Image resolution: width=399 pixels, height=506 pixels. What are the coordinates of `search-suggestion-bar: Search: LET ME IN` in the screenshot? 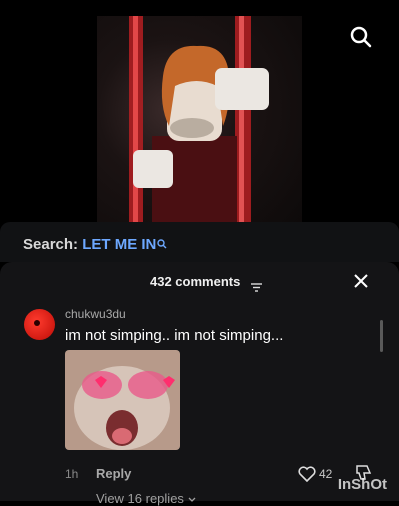 It's located at (199, 242).